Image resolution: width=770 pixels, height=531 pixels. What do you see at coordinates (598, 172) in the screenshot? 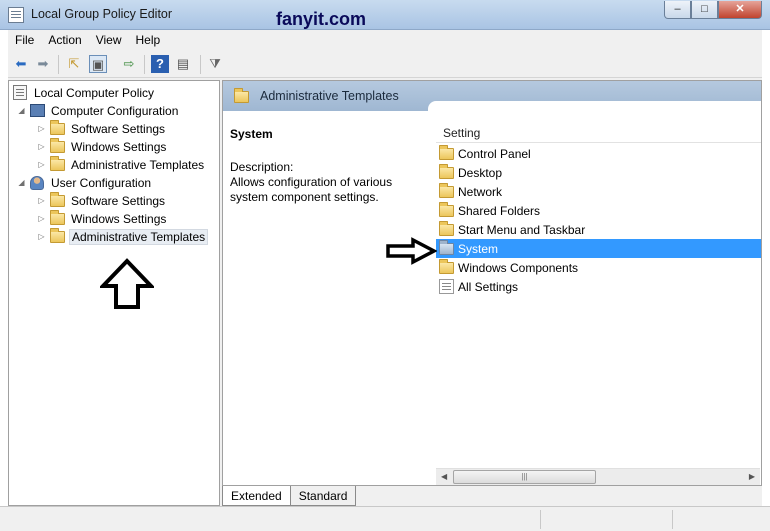
I see `list-item: Desktop` at bounding box center [598, 172].